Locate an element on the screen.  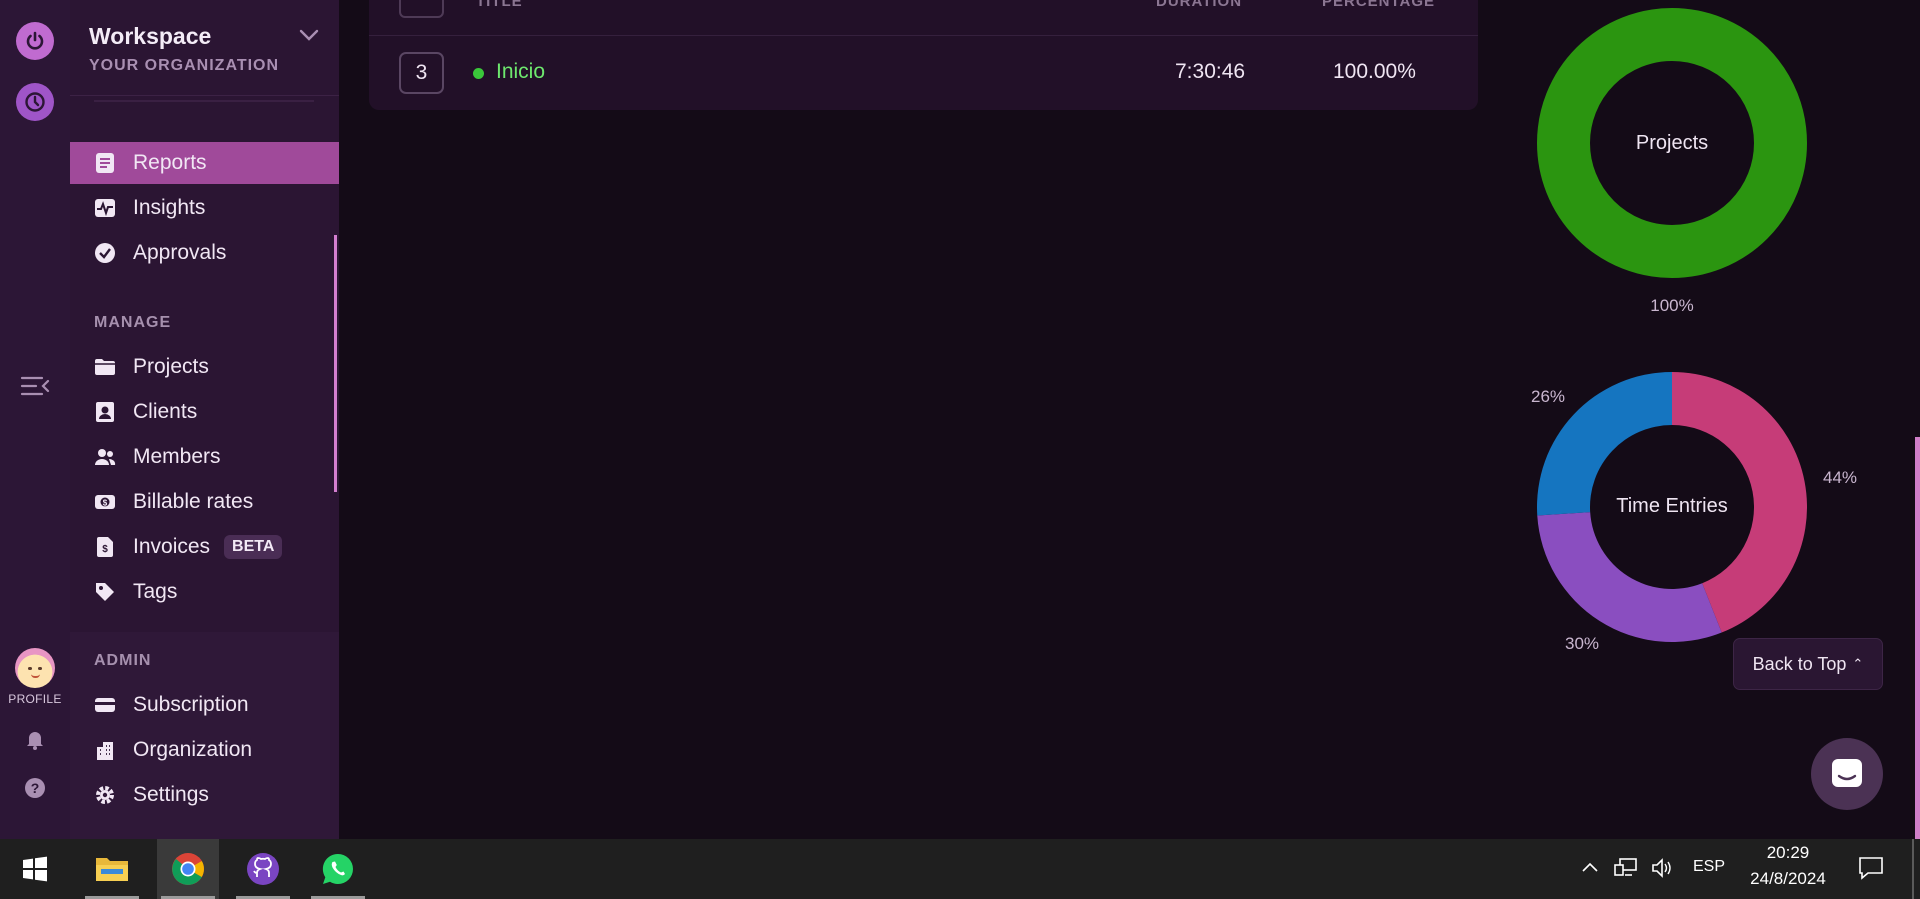
help-icon: ? is located at coordinates (35, 788).